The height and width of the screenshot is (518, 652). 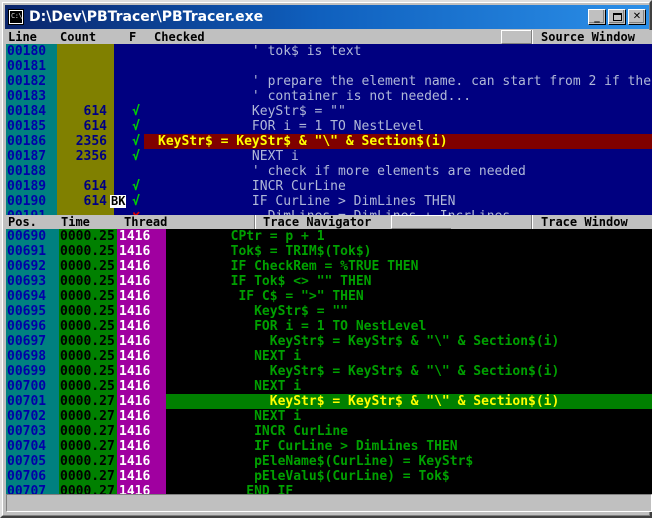 What do you see at coordinates (329, 386) in the screenshot?
I see `trace-row: 00700 0000.25 1416 NEXT i` at bounding box center [329, 386].